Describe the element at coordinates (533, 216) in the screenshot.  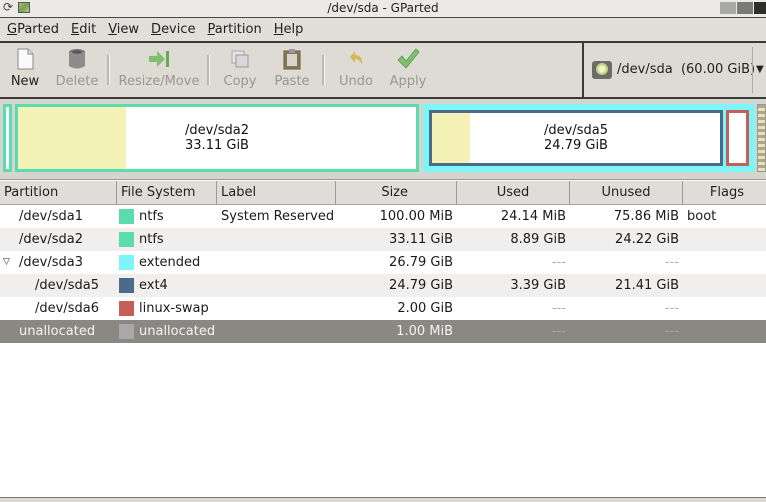
I see `cell-used: 24.14 MiB` at that location.